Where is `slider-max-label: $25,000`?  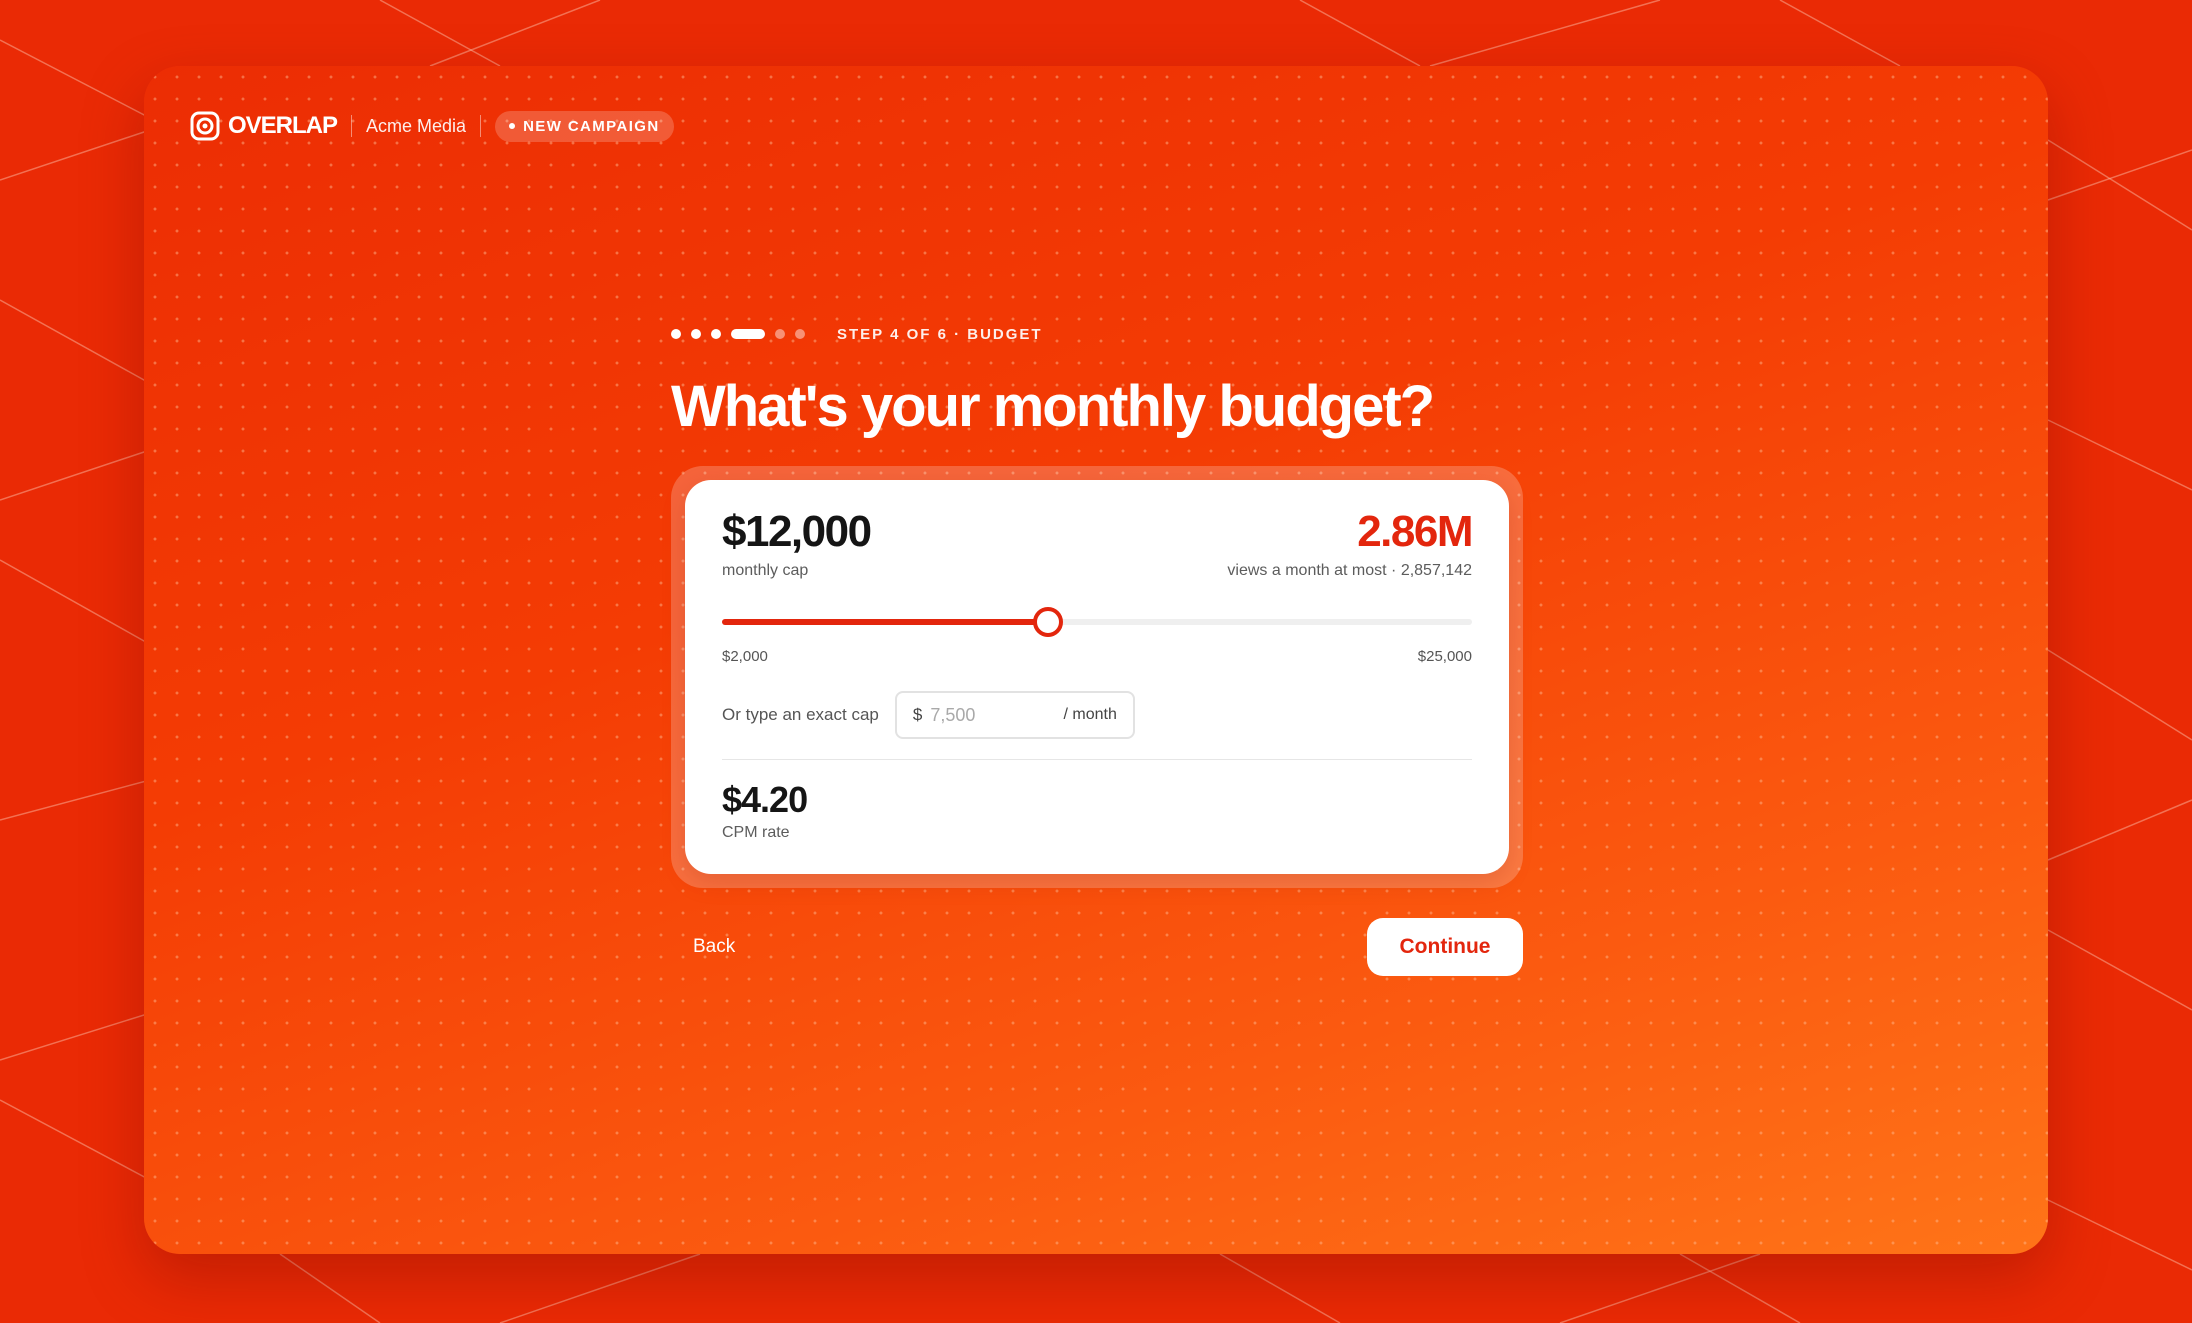 slider-max-label: $25,000 is located at coordinates (1444, 656).